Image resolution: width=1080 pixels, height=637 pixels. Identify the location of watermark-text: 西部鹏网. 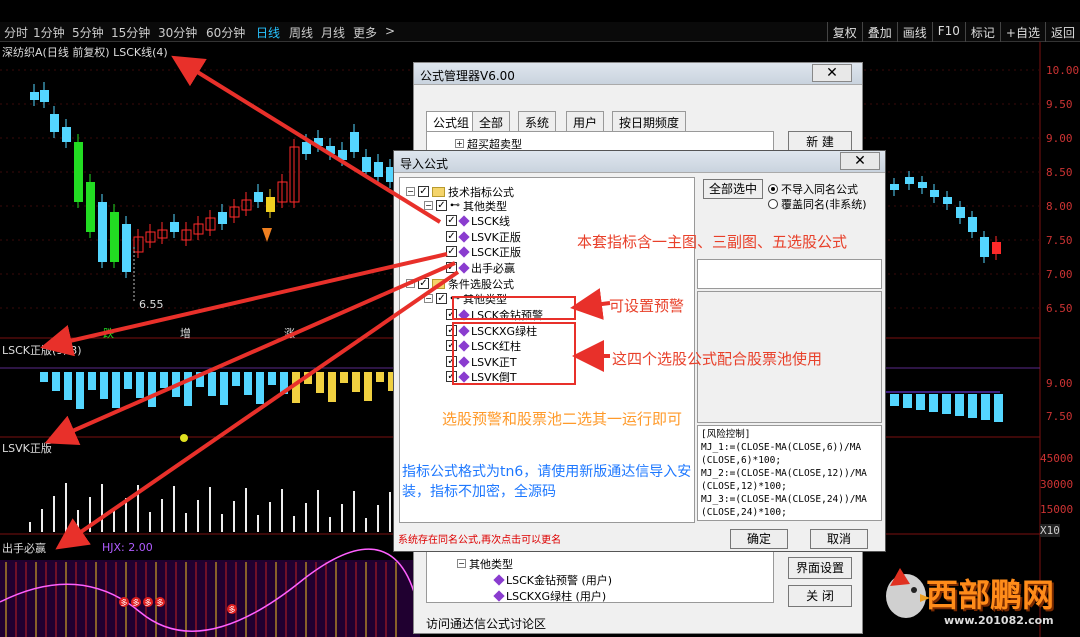
(990, 595).